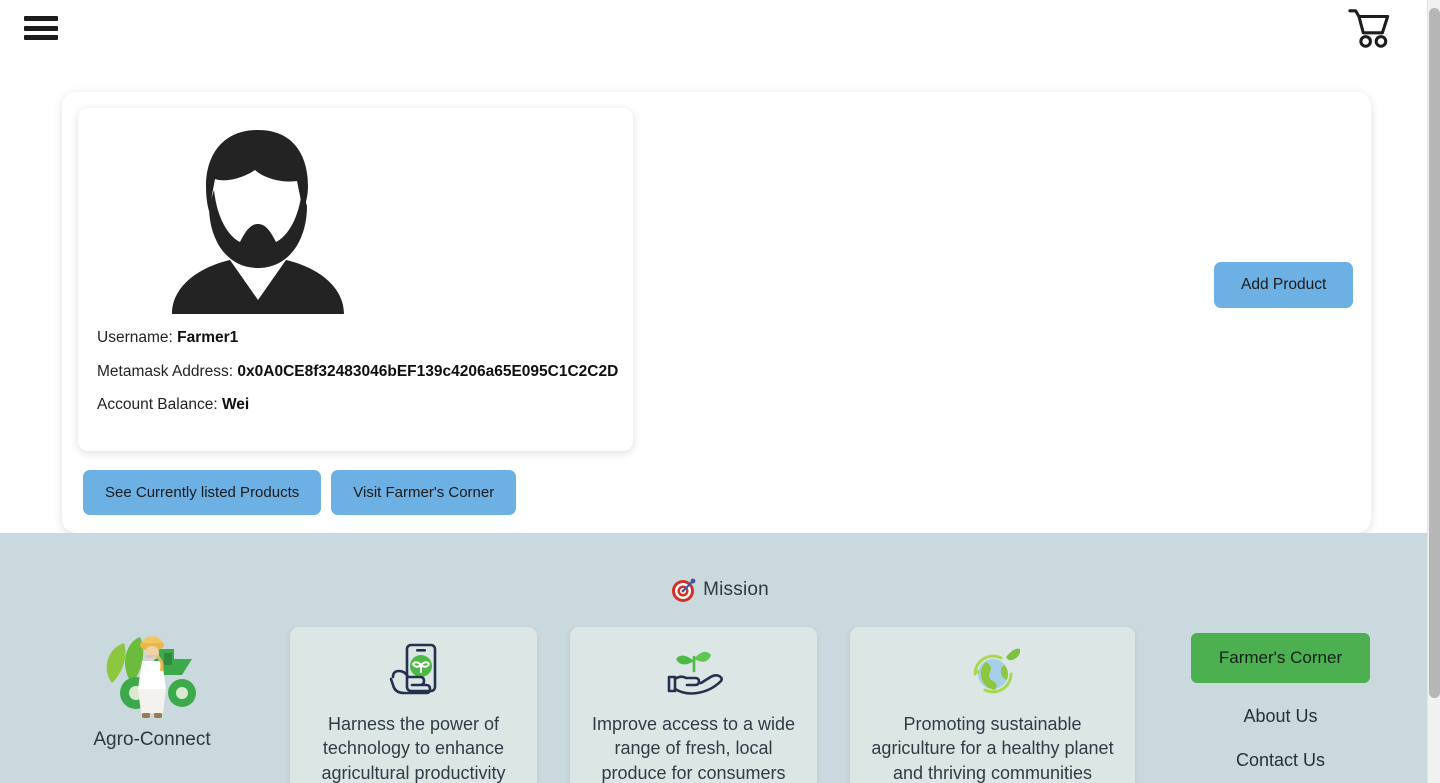 The height and width of the screenshot is (783, 1440). I want to click on dart-target-icon, so click(684, 590).